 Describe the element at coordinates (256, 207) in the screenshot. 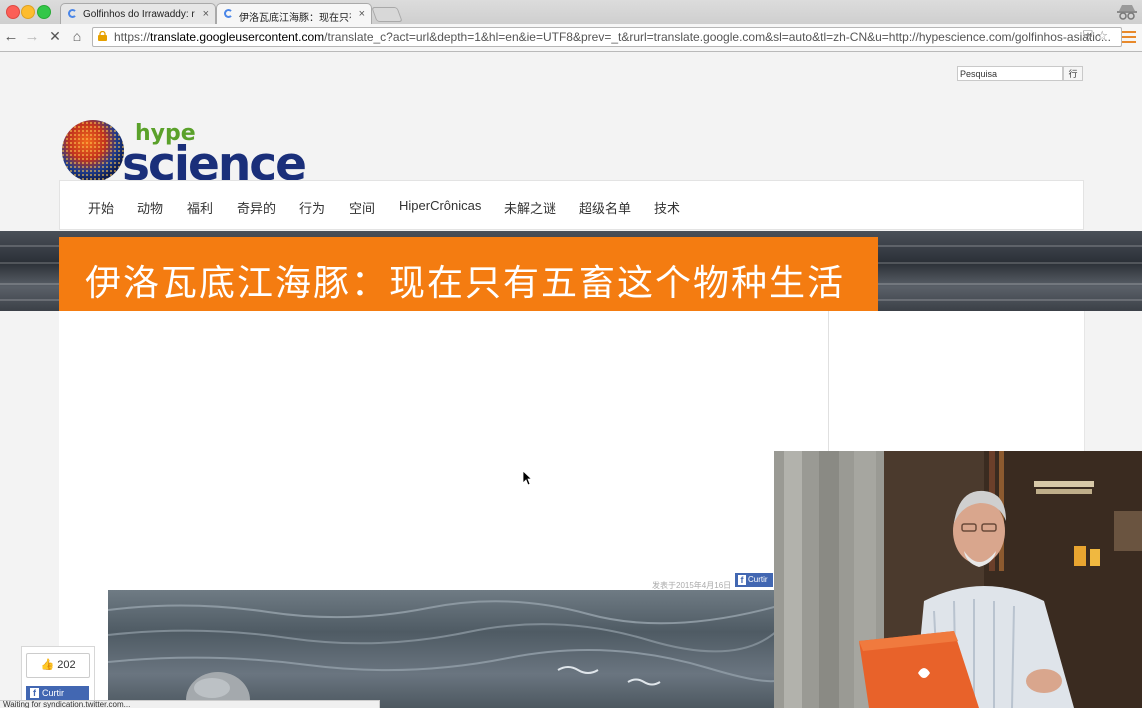

I see `nav-item: 奇异的` at that location.